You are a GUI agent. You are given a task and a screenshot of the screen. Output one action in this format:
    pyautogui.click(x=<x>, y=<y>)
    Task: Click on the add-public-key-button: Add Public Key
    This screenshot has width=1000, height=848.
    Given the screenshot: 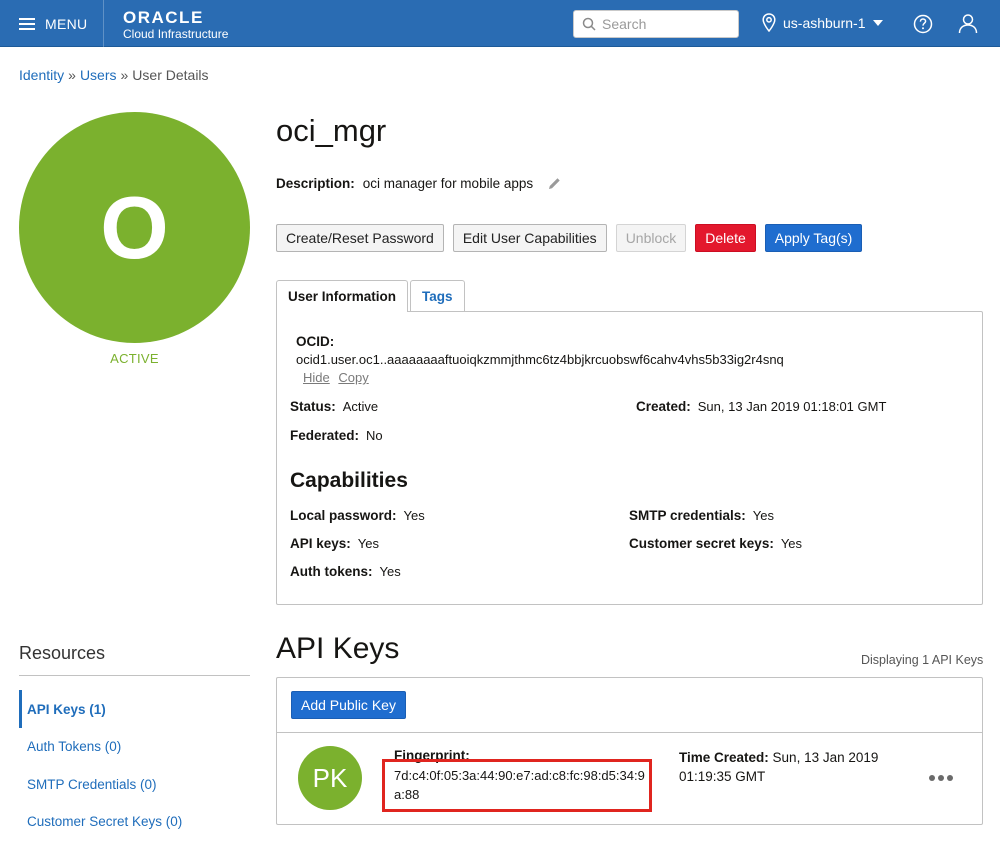 What is the action you would take?
    pyautogui.click(x=348, y=705)
    